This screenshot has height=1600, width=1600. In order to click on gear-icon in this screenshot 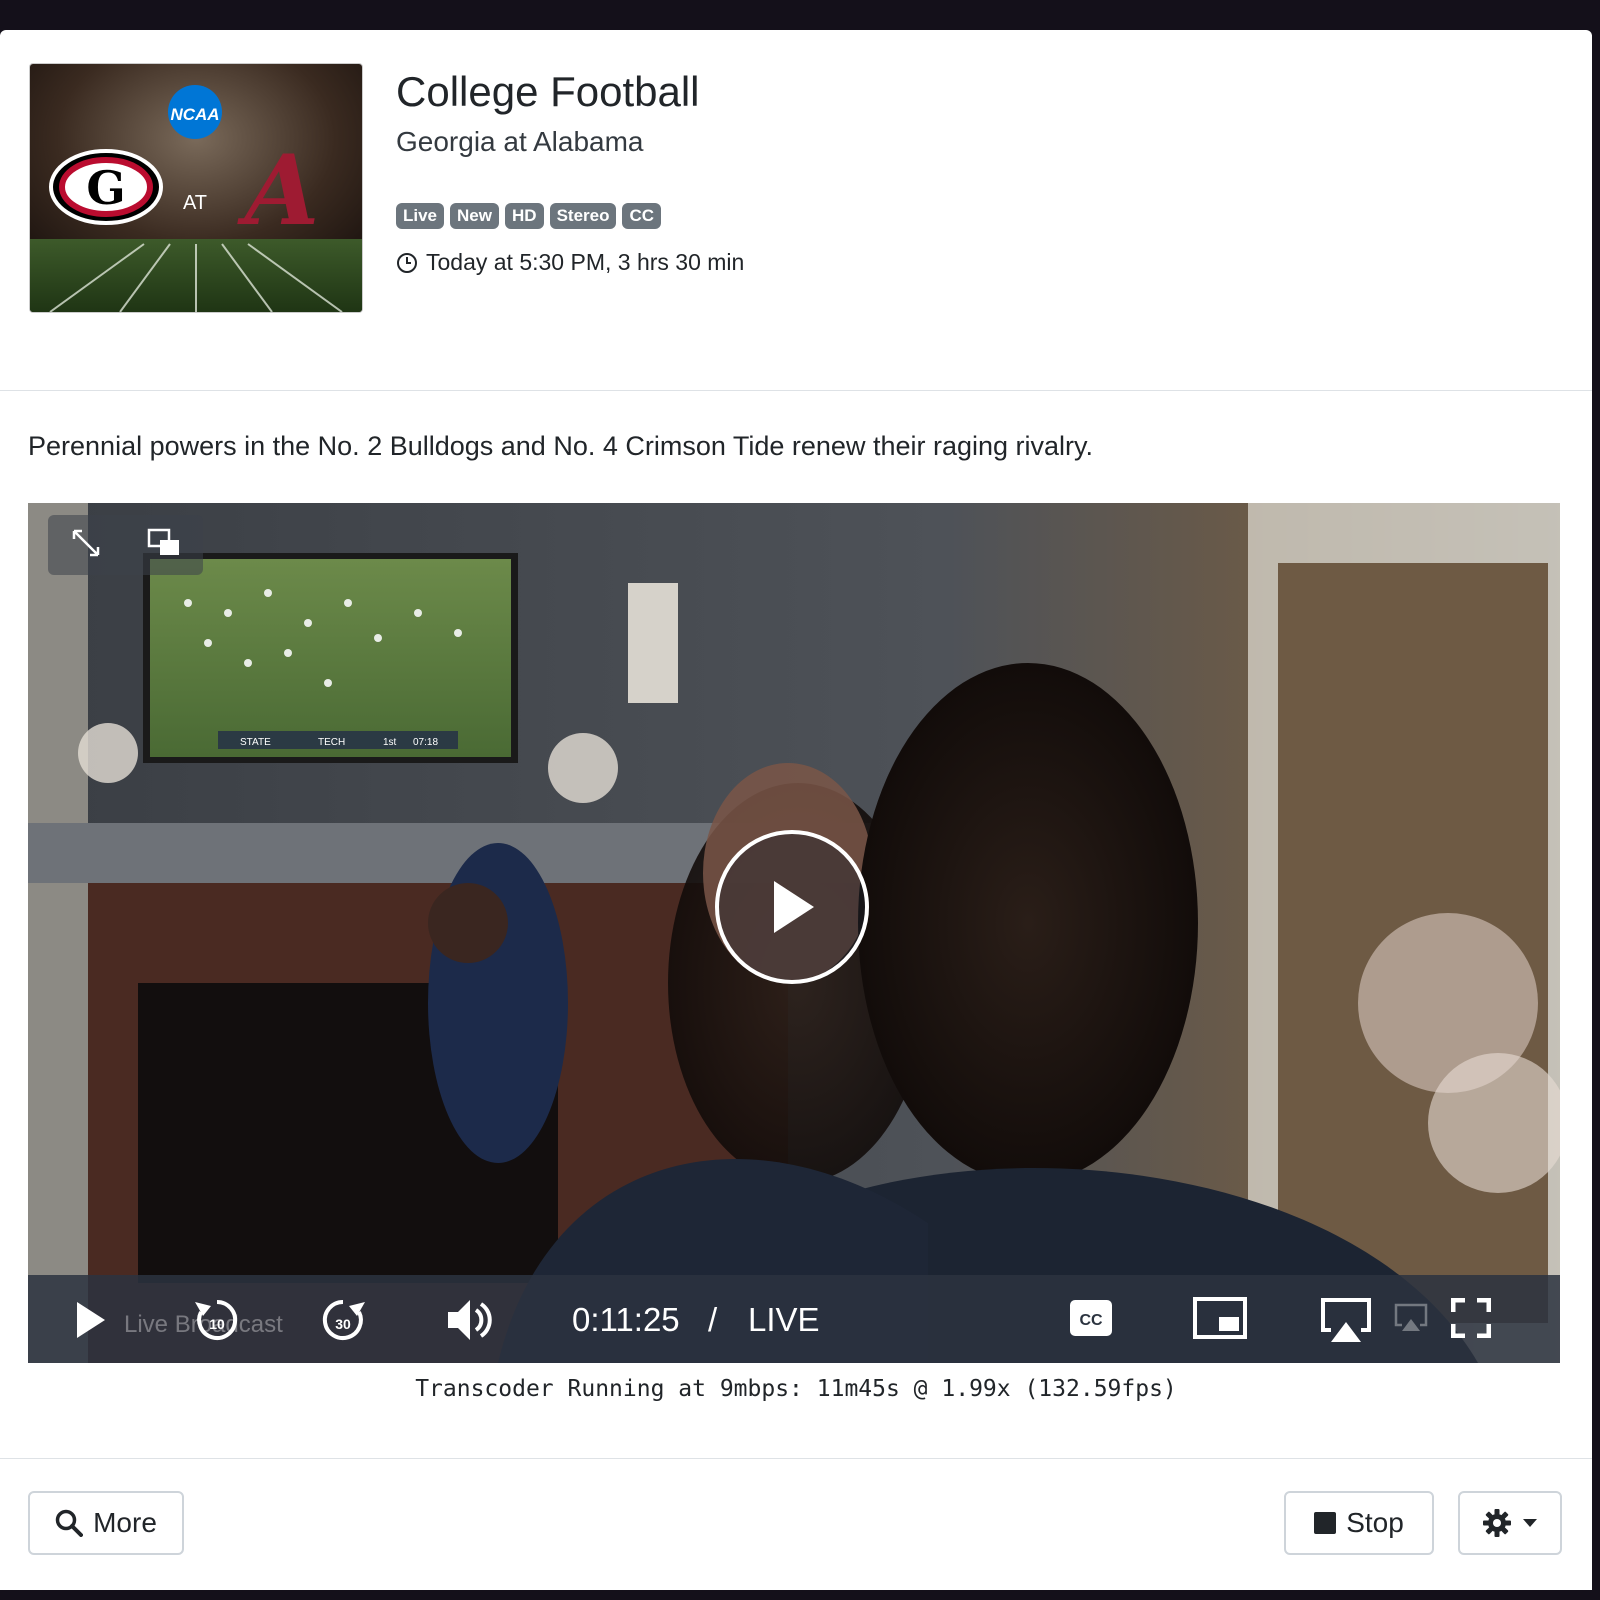, I will do `click(1497, 1523)`.